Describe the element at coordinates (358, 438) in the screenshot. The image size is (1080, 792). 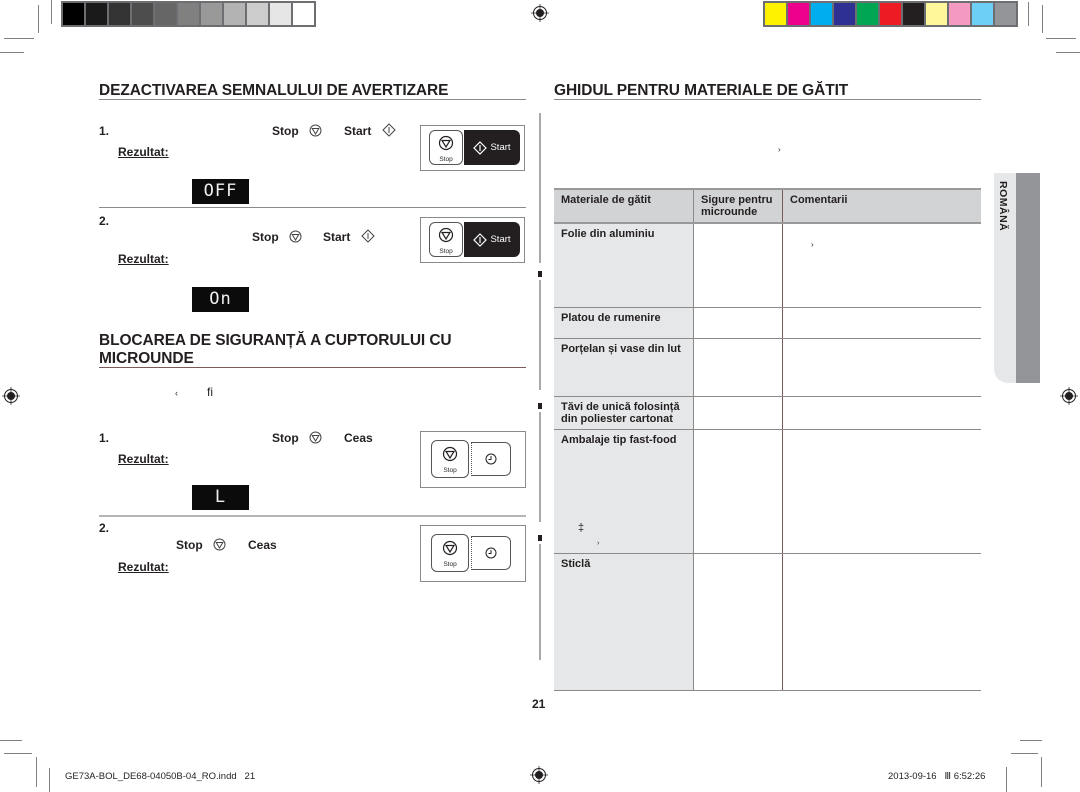
I see `clock-key-label: Ceas` at that location.